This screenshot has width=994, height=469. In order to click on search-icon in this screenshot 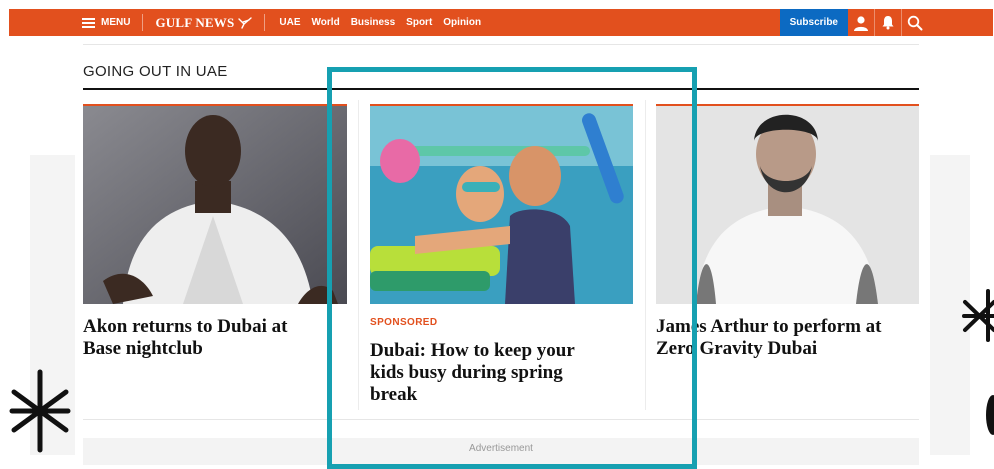, I will do `click(915, 22)`.